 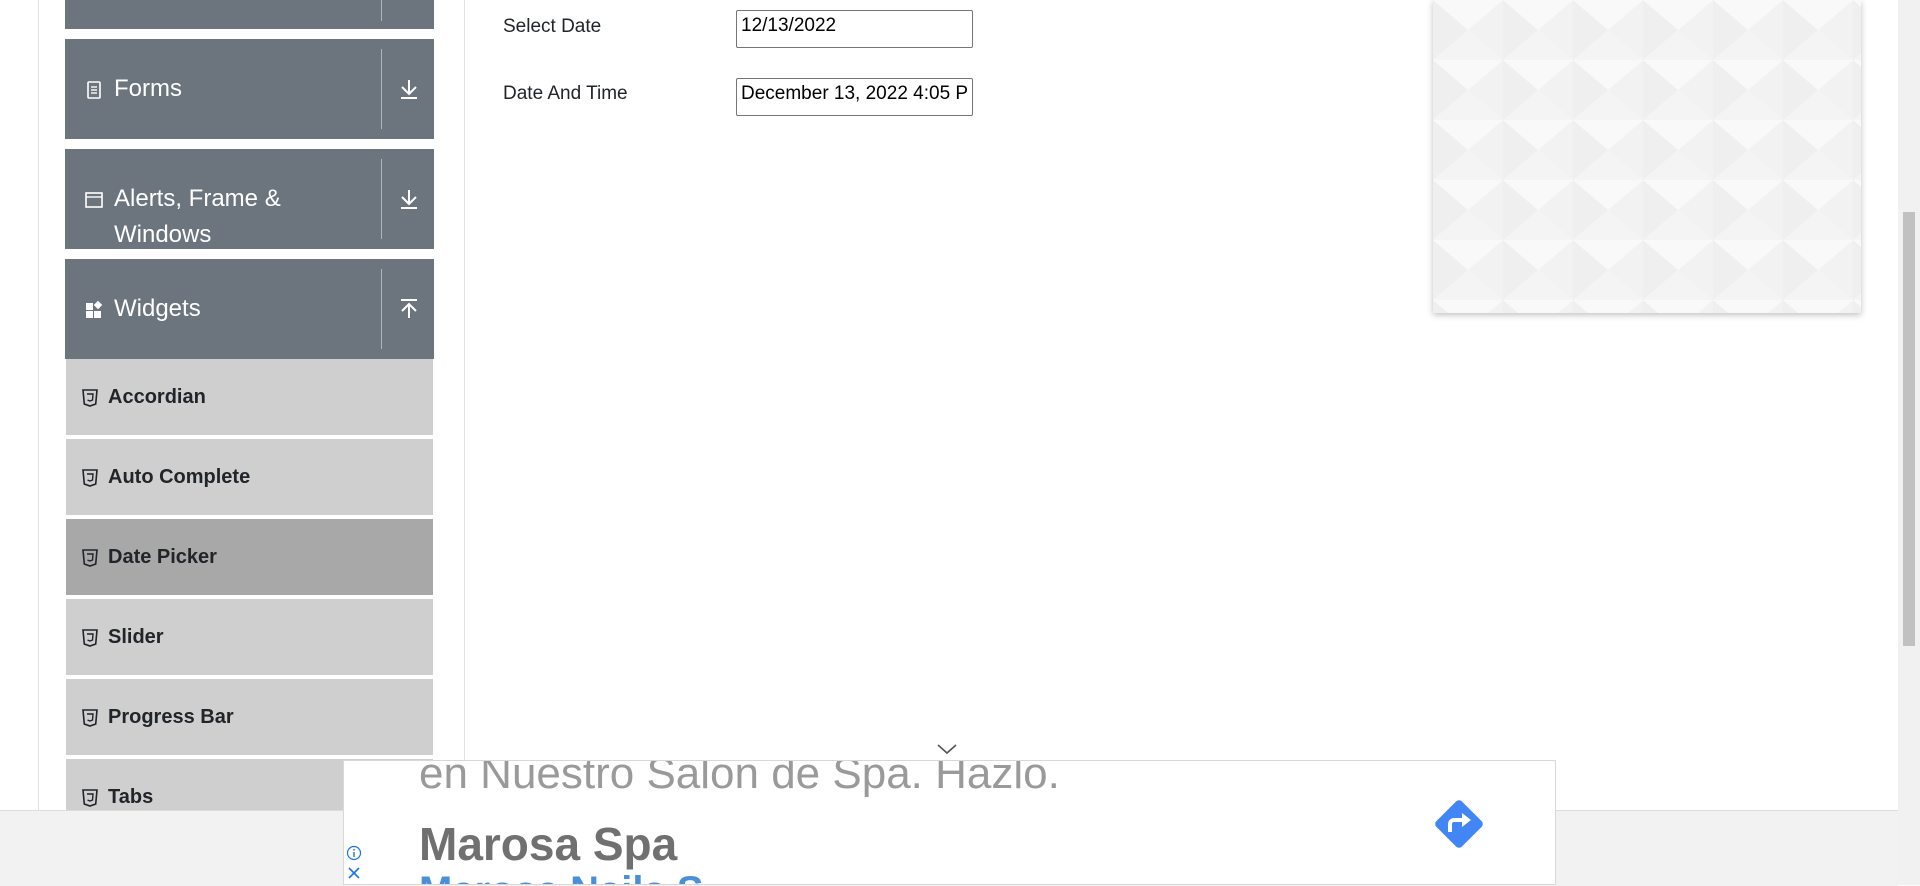 I want to click on chevron-down-icon, so click(x=947, y=749).